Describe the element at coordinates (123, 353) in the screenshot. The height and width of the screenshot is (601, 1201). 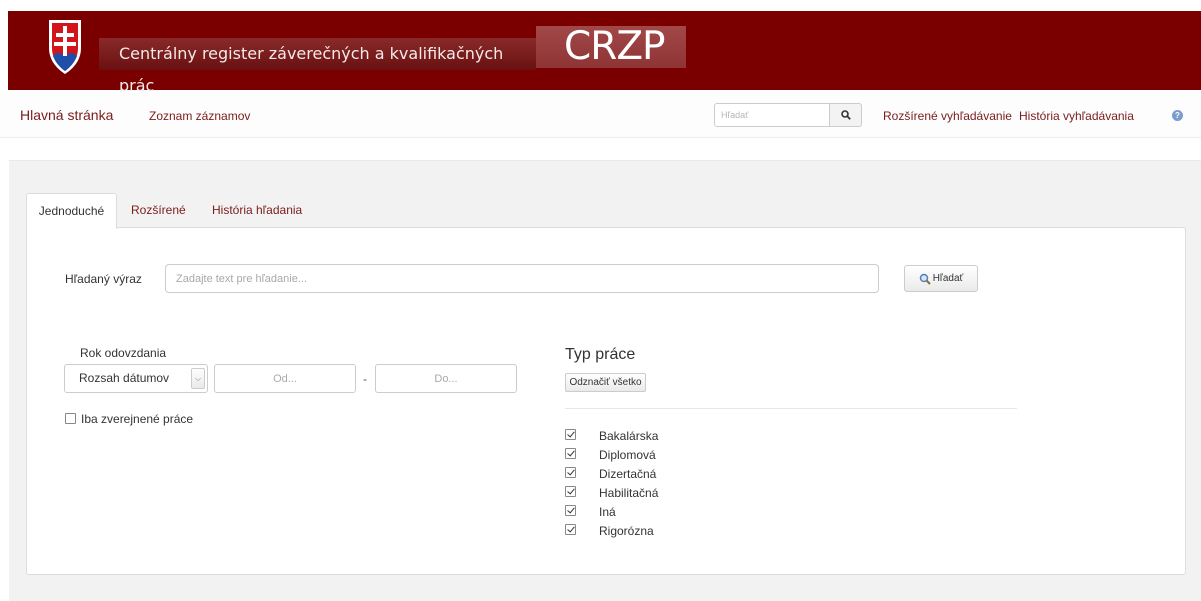
I see `year-label: Rok odovzdania` at that location.